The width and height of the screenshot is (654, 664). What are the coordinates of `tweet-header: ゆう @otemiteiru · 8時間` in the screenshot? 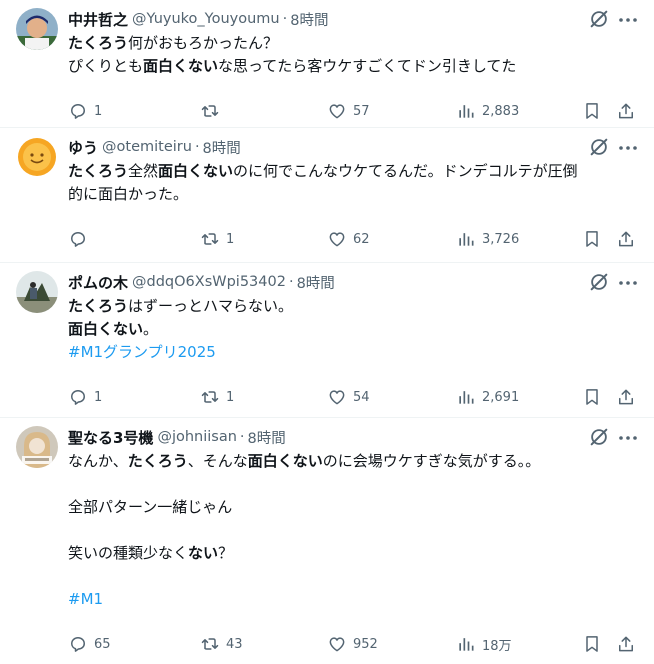 It's located at (321, 147).